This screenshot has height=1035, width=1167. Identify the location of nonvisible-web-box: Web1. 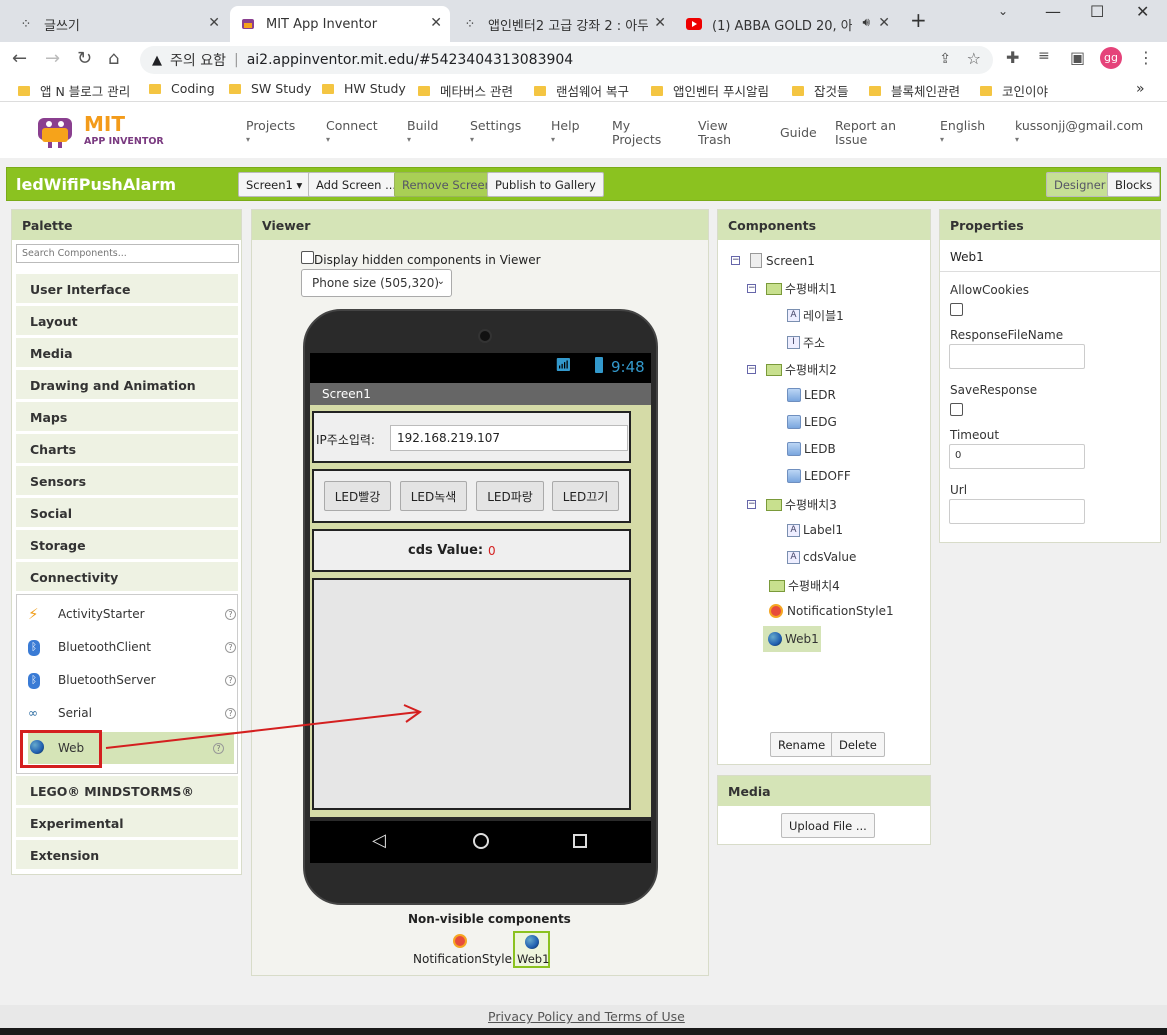
(531, 949).